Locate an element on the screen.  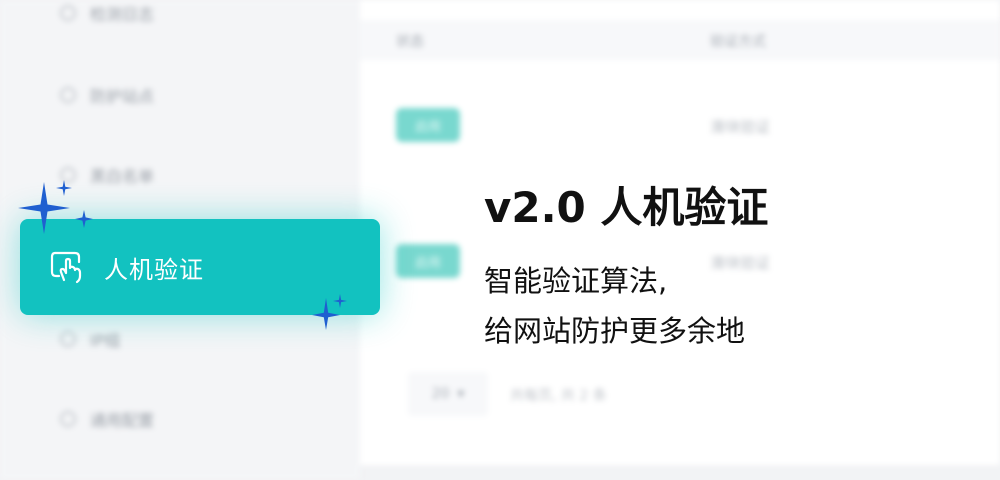
shield-icon is located at coordinates (68, 95).